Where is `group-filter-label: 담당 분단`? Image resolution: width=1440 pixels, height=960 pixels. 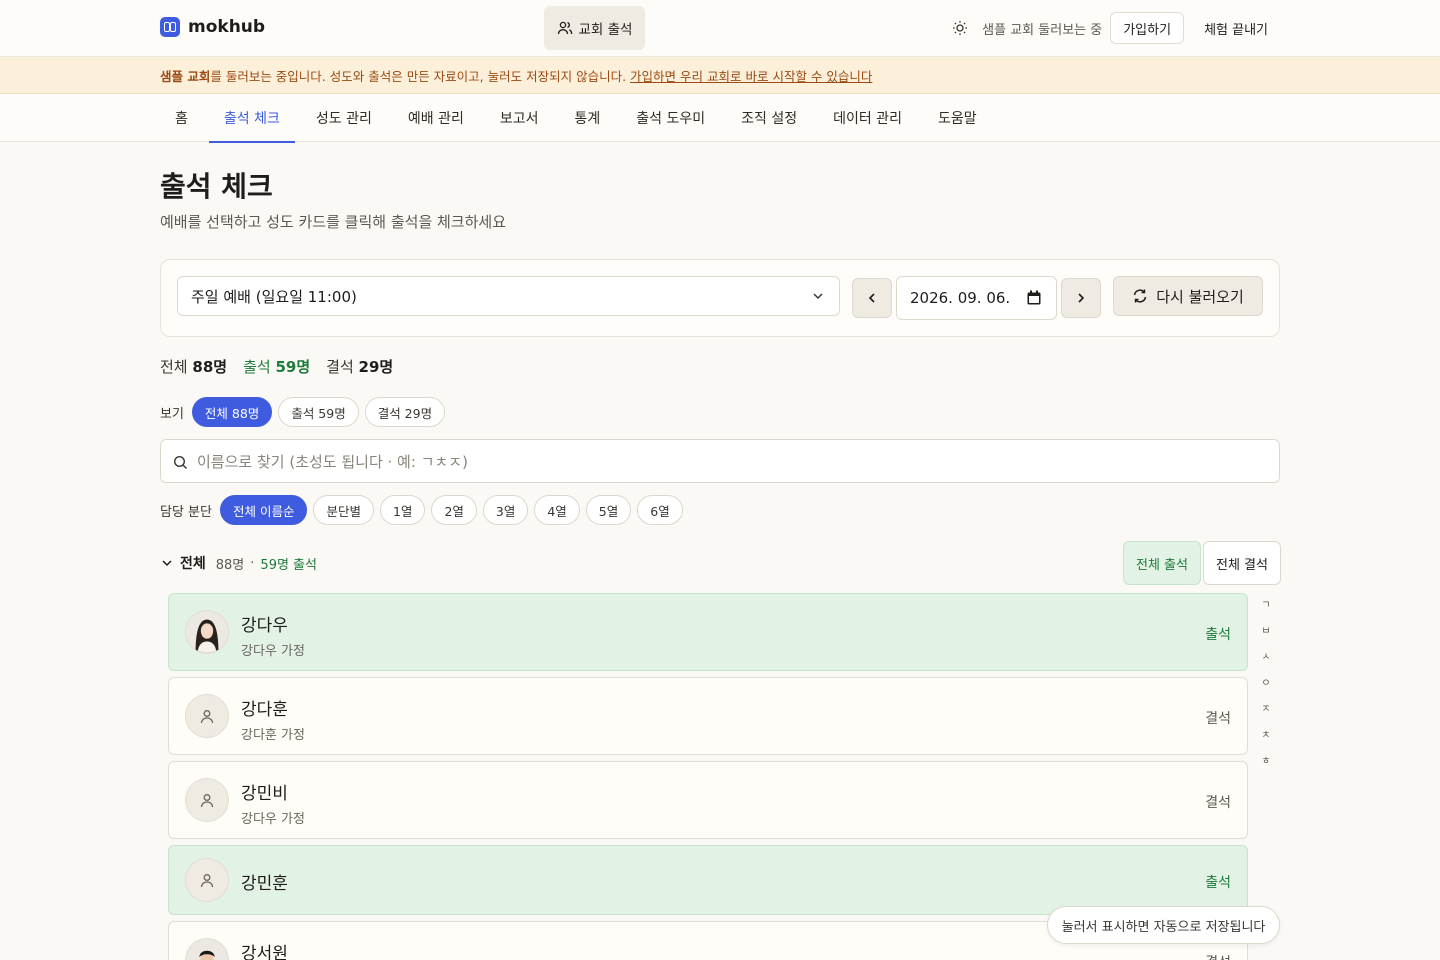
group-filter-label: 담당 분단 is located at coordinates (186, 512).